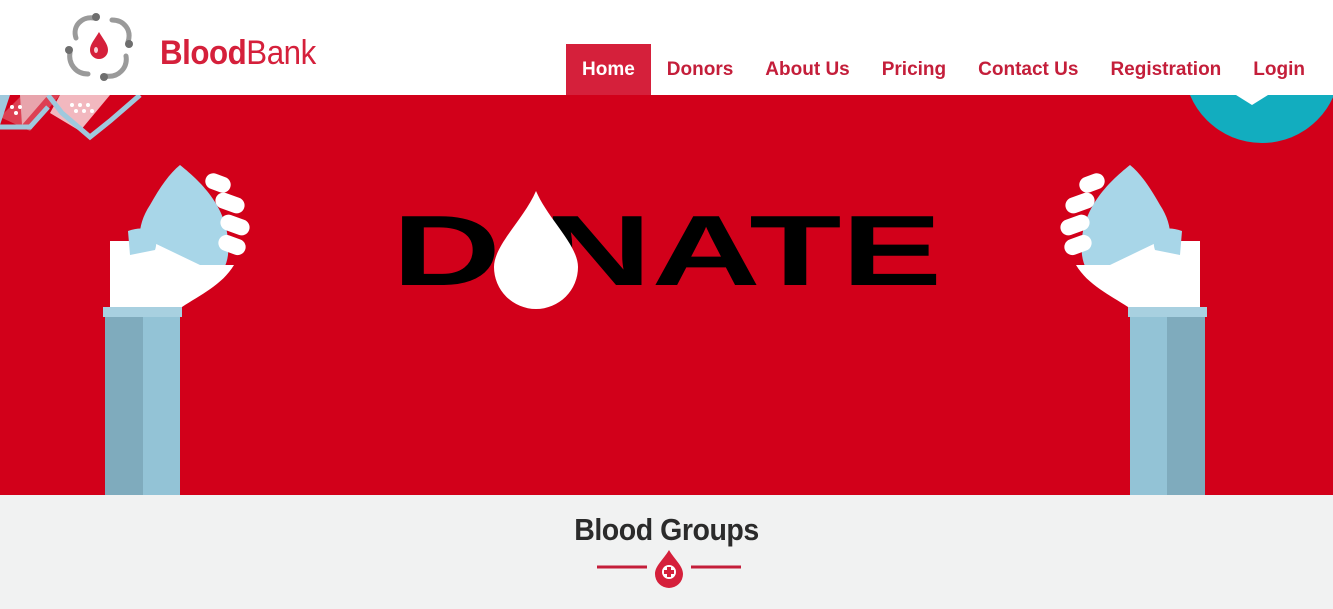  What do you see at coordinates (807, 69) in the screenshot?
I see `nav-about-us: About Us` at bounding box center [807, 69].